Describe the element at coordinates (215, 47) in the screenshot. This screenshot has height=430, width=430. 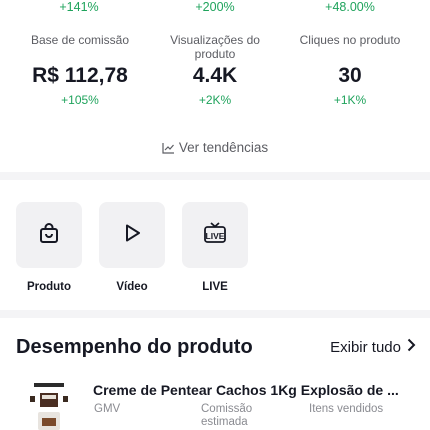
I see `metric-label: Visualizações do produto` at that location.